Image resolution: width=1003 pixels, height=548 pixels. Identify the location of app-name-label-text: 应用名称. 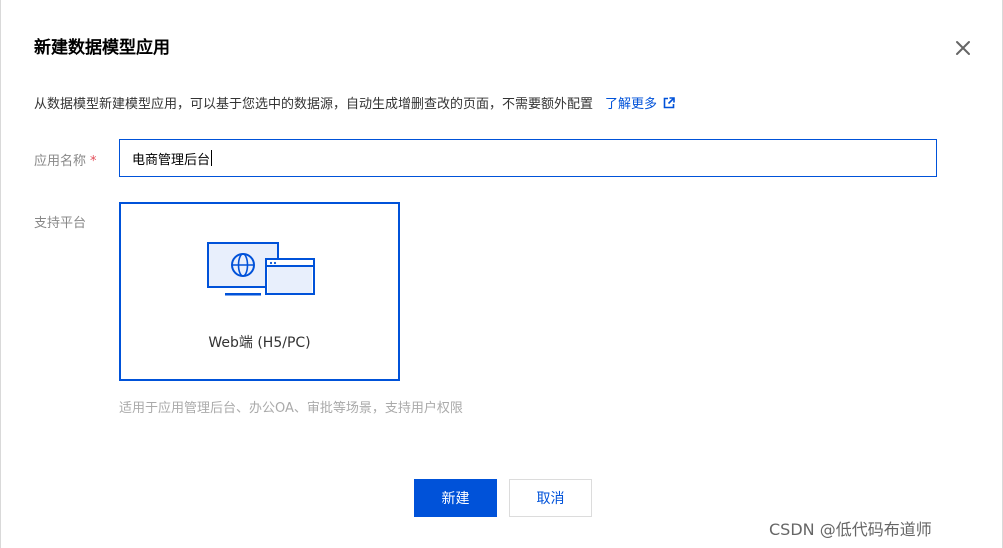
(60, 161).